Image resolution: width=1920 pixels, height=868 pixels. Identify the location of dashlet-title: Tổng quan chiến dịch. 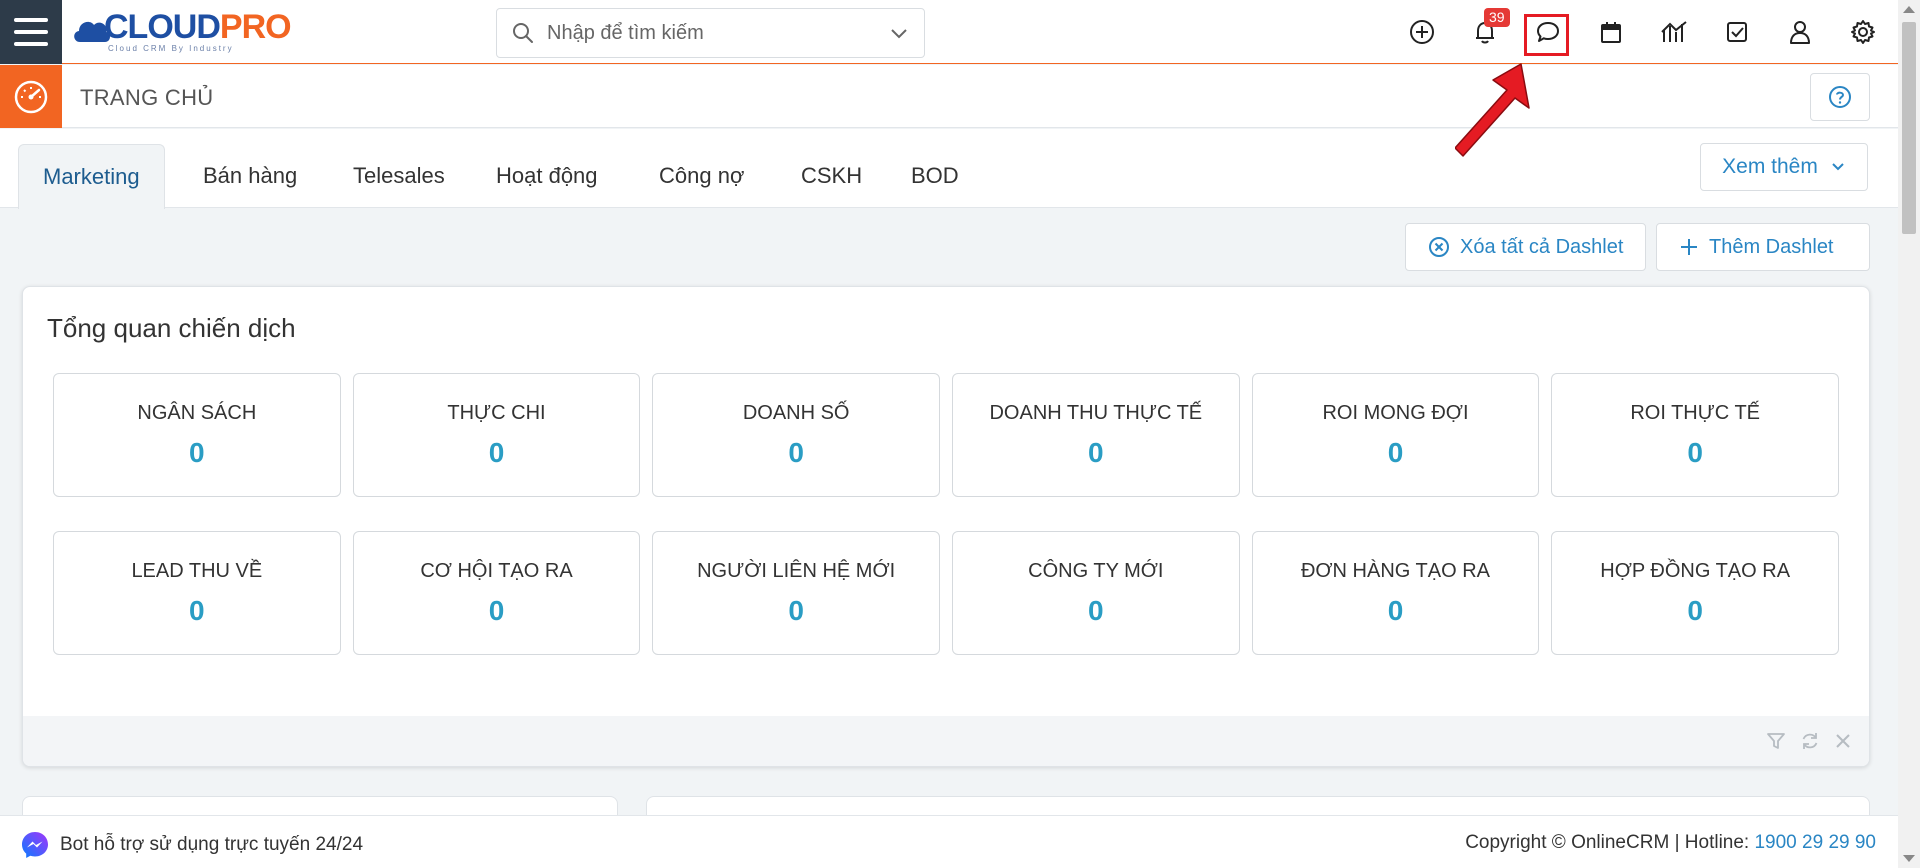
(171, 328).